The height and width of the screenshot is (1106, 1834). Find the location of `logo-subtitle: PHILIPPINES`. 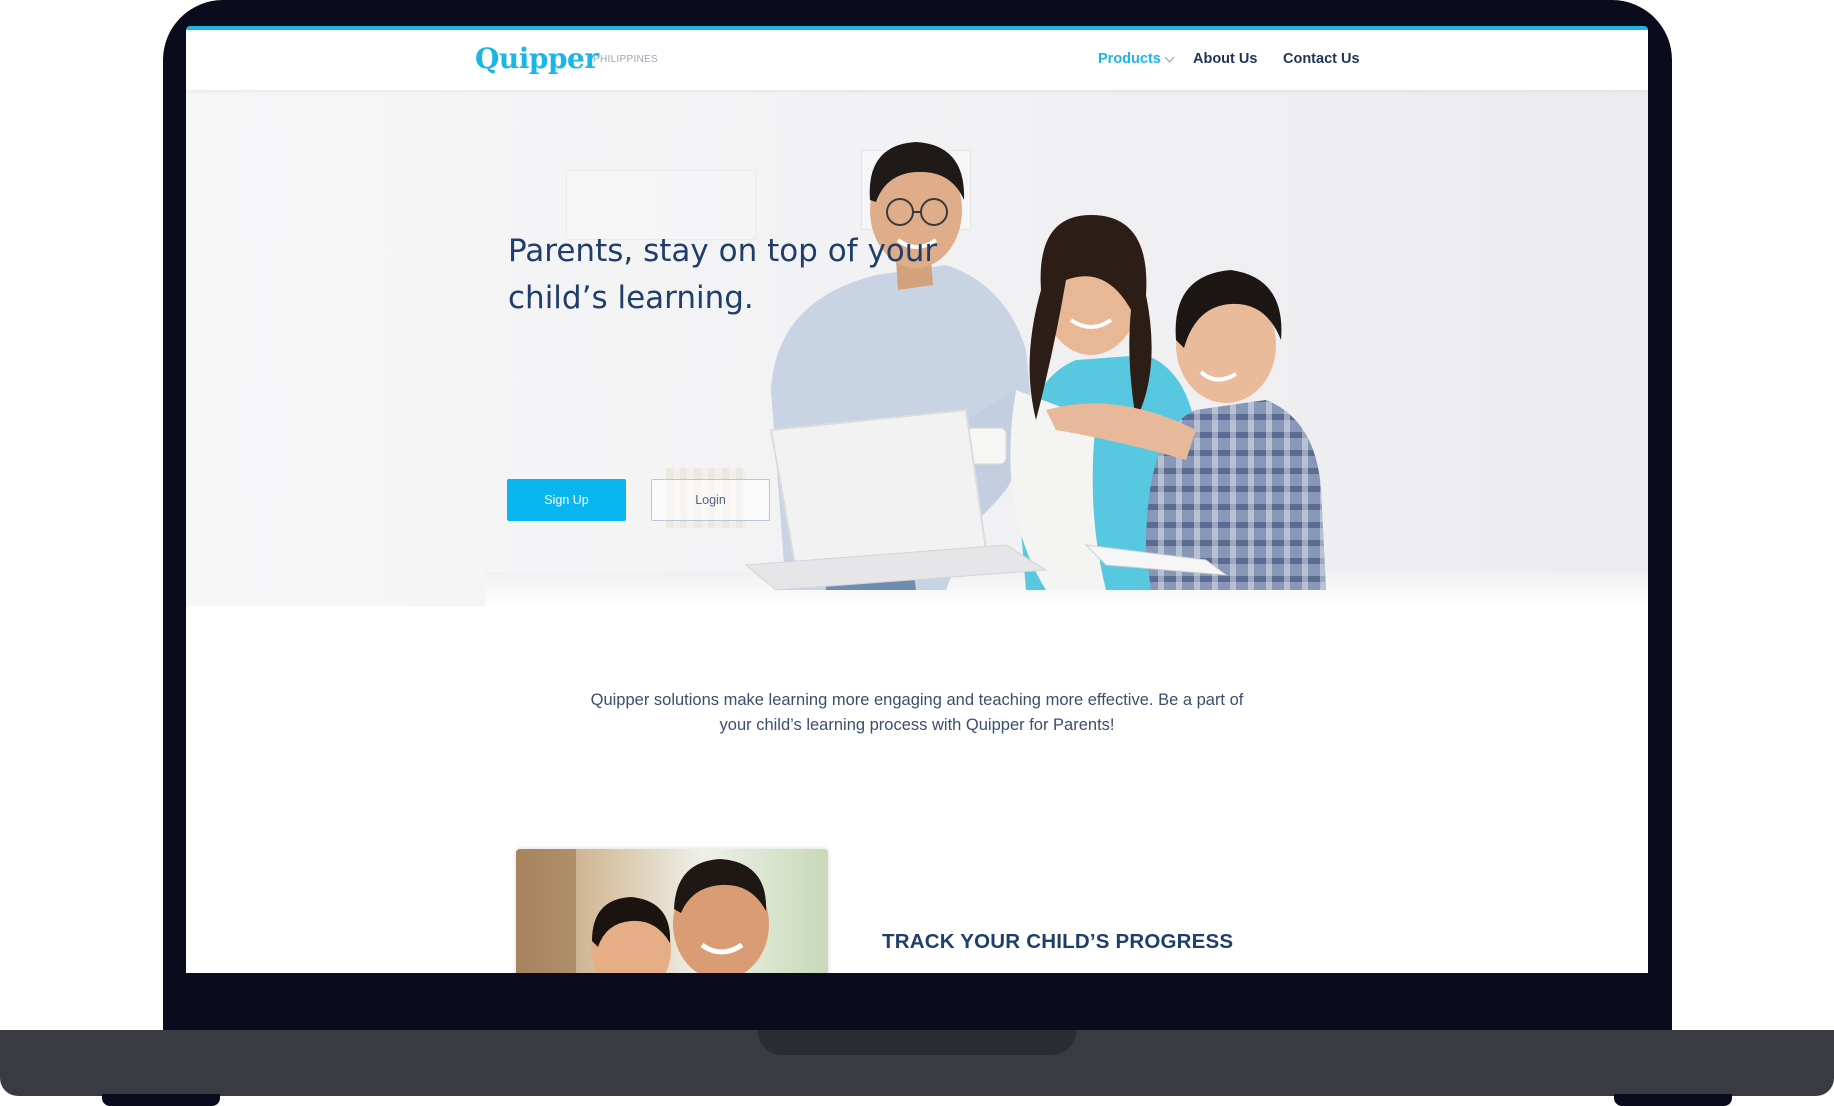

logo-subtitle: PHILIPPINES is located at coordinates (625, 59).